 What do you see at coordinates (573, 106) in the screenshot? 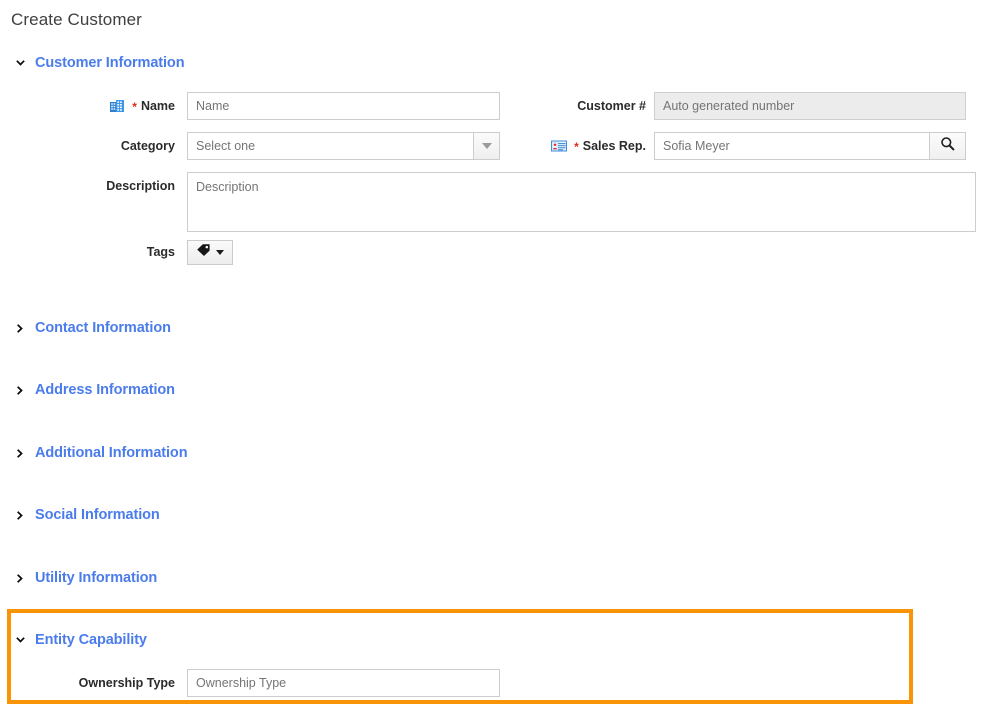
I see `customer-number-label: Customer #` at bounding box center [573, 106].